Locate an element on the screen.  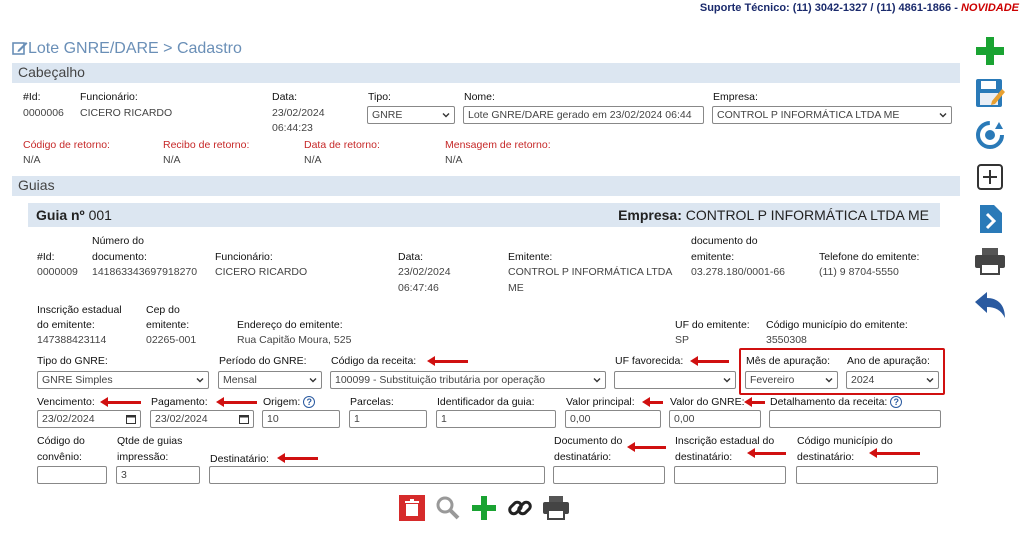
detalhamento-input is located at coordinates (855, 419).